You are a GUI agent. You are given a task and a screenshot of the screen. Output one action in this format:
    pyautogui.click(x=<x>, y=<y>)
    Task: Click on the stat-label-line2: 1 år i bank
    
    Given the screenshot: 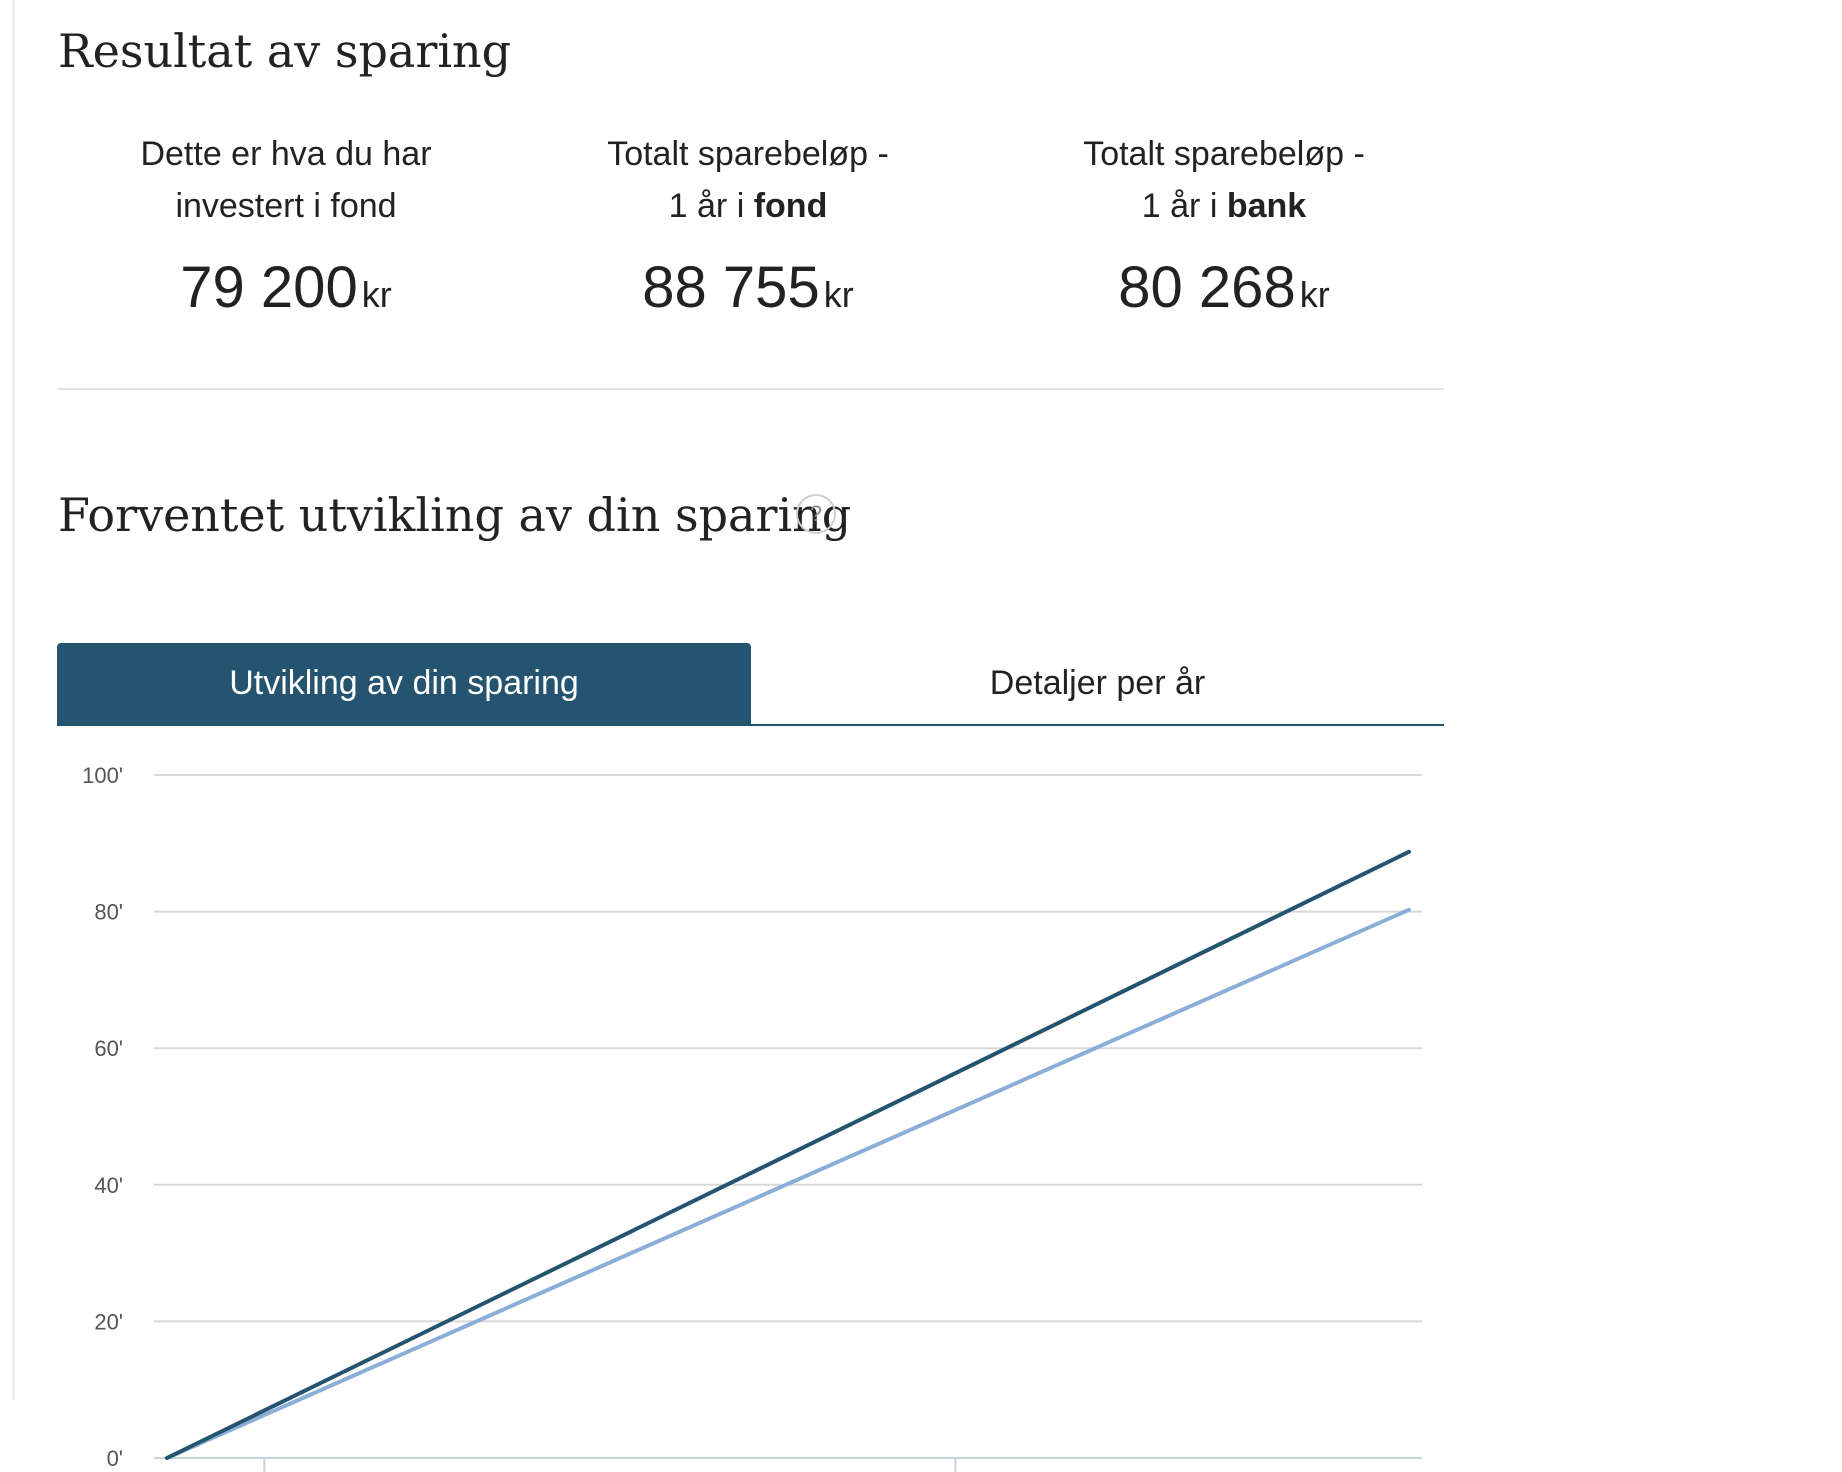 What is the action you would take?
    pyautogui.click(x=1224, y=206)
    